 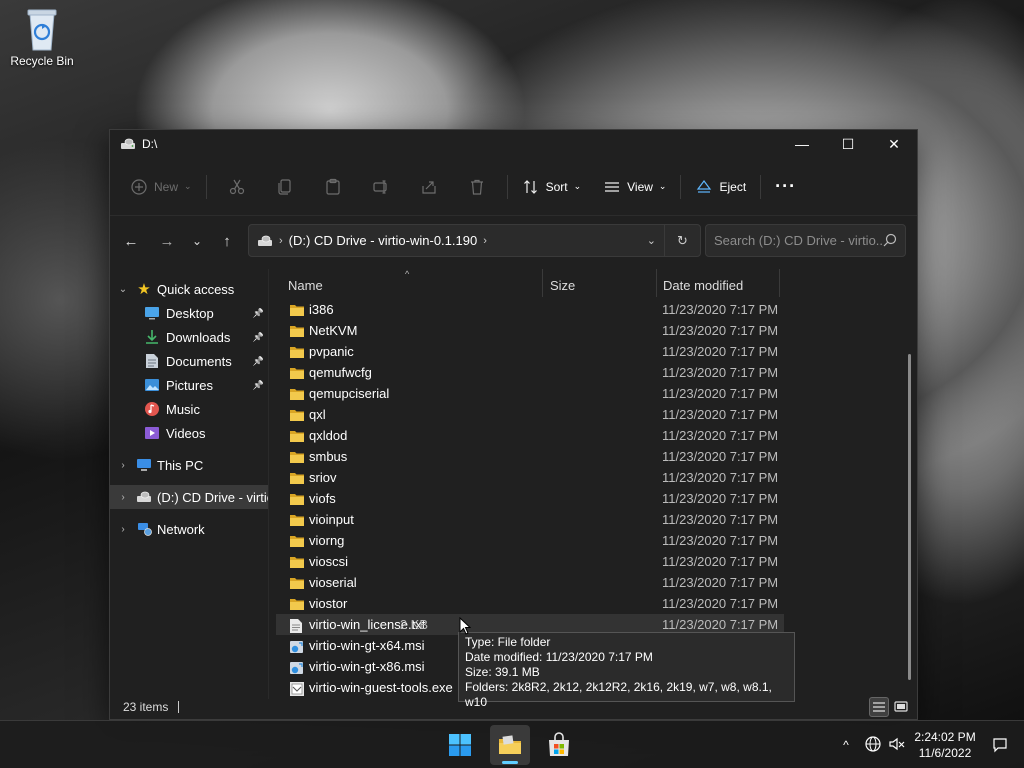 What do you see at coordinates (530, 351) in the screenshot?
I see `folder-row: pvpanic 11/23/2020 7:17 PM` at bounding box center [530, 351].